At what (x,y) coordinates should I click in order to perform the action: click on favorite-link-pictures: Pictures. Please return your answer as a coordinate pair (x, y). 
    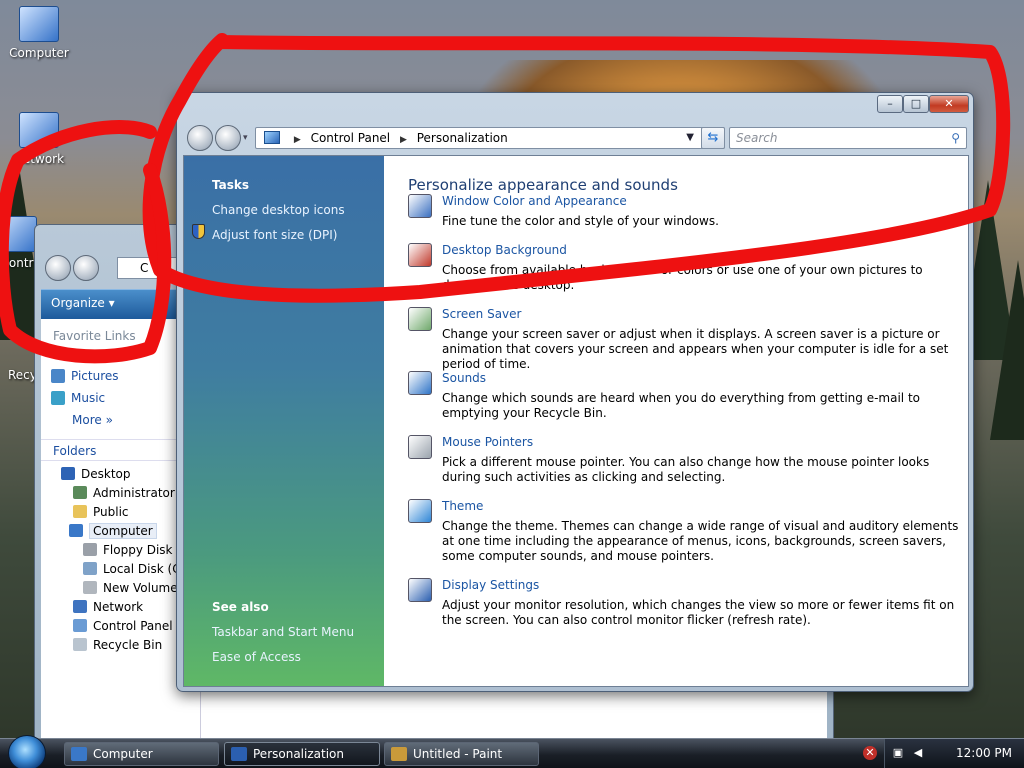
    Looking at the image, I should click on (85, 376).